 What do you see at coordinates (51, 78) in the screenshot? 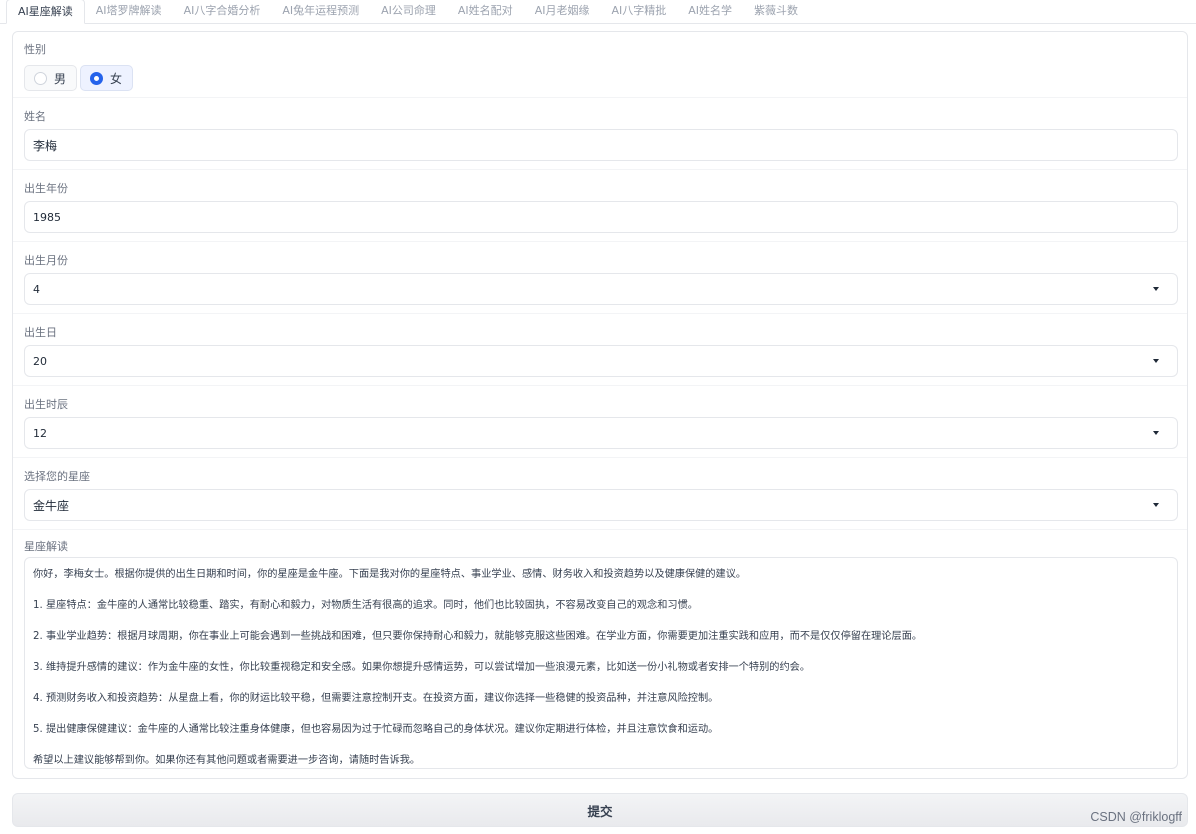
I see `gender-option-male: 男` at bounding box center [51, 78].